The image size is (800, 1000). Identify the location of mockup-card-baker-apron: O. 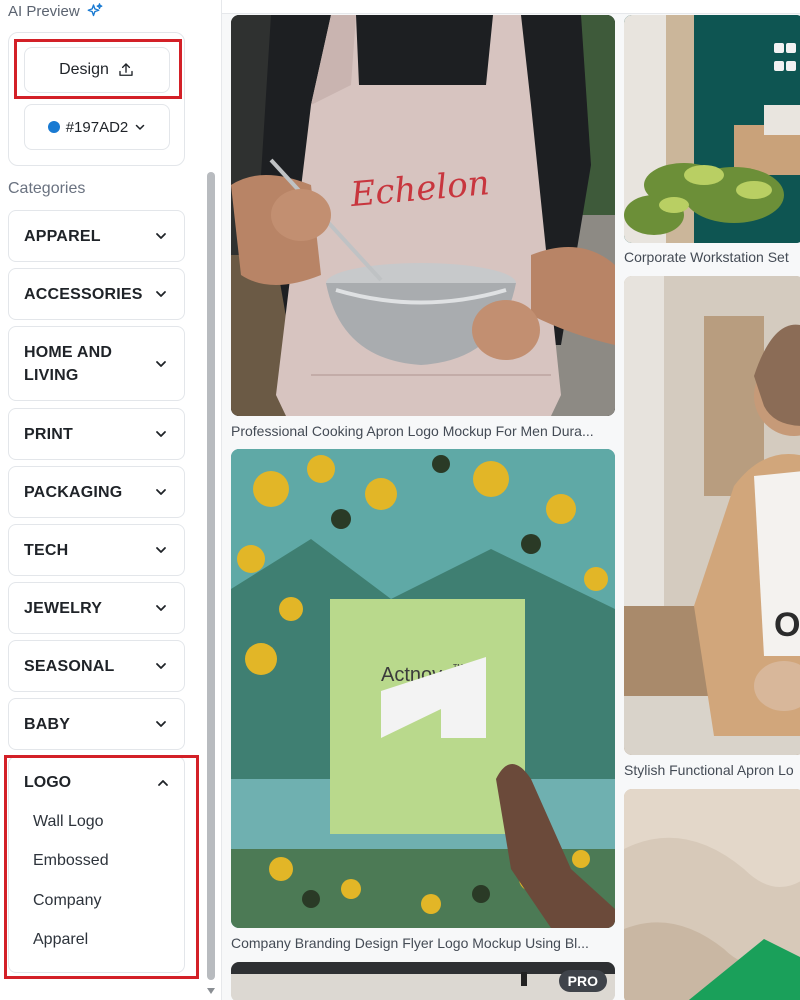
(712, 515).